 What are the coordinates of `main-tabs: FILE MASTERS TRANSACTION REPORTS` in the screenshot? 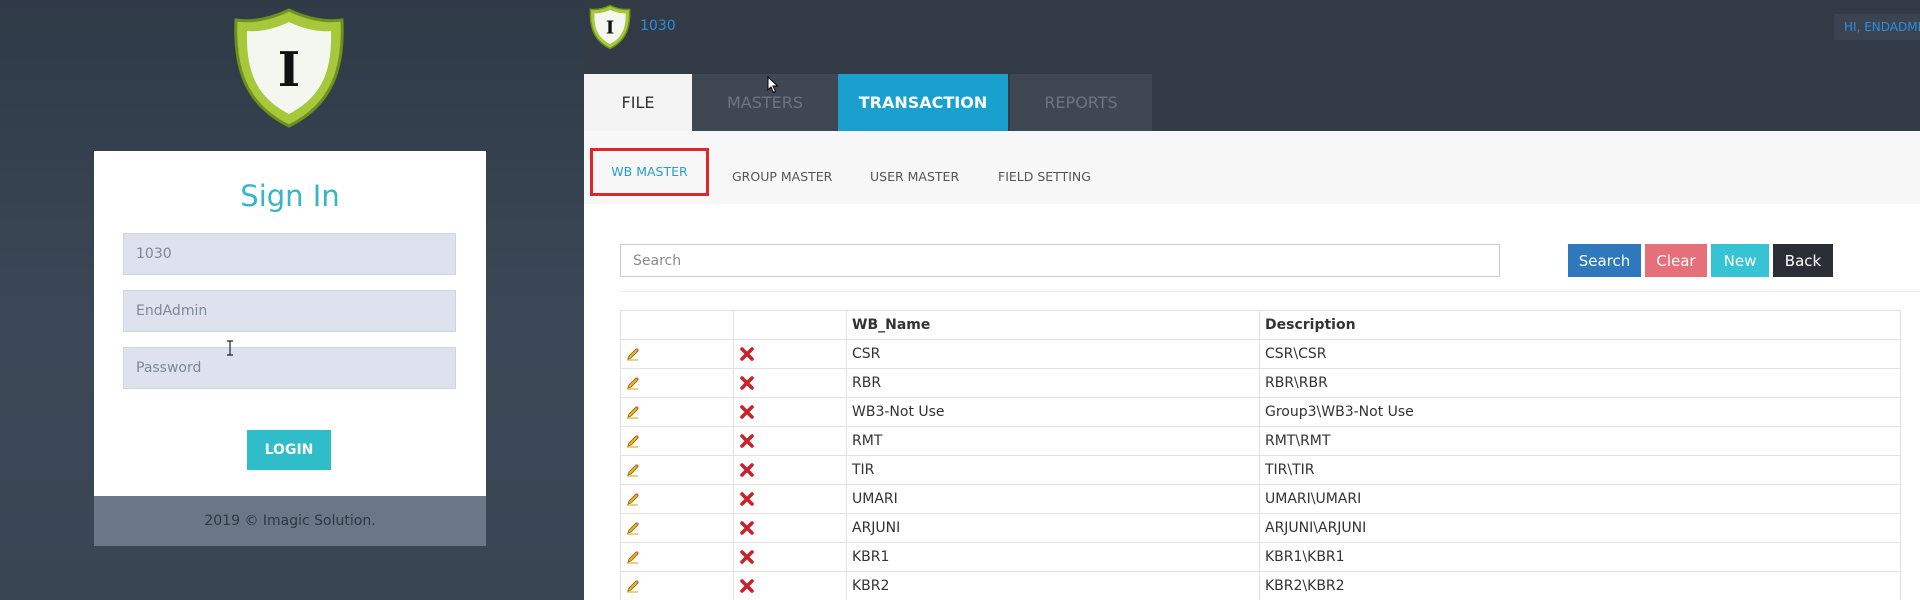 It's located at (868, 102).